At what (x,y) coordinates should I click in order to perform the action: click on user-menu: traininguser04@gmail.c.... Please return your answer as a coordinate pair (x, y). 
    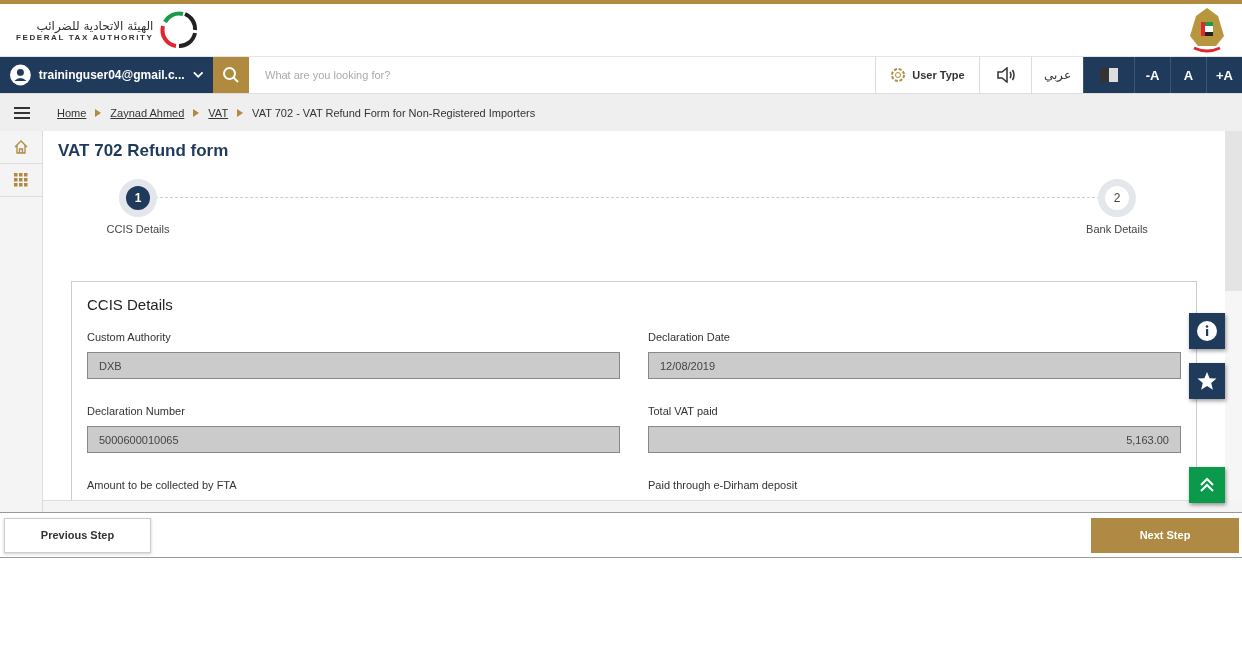
    Looking at the image, I should click on (106, 75).